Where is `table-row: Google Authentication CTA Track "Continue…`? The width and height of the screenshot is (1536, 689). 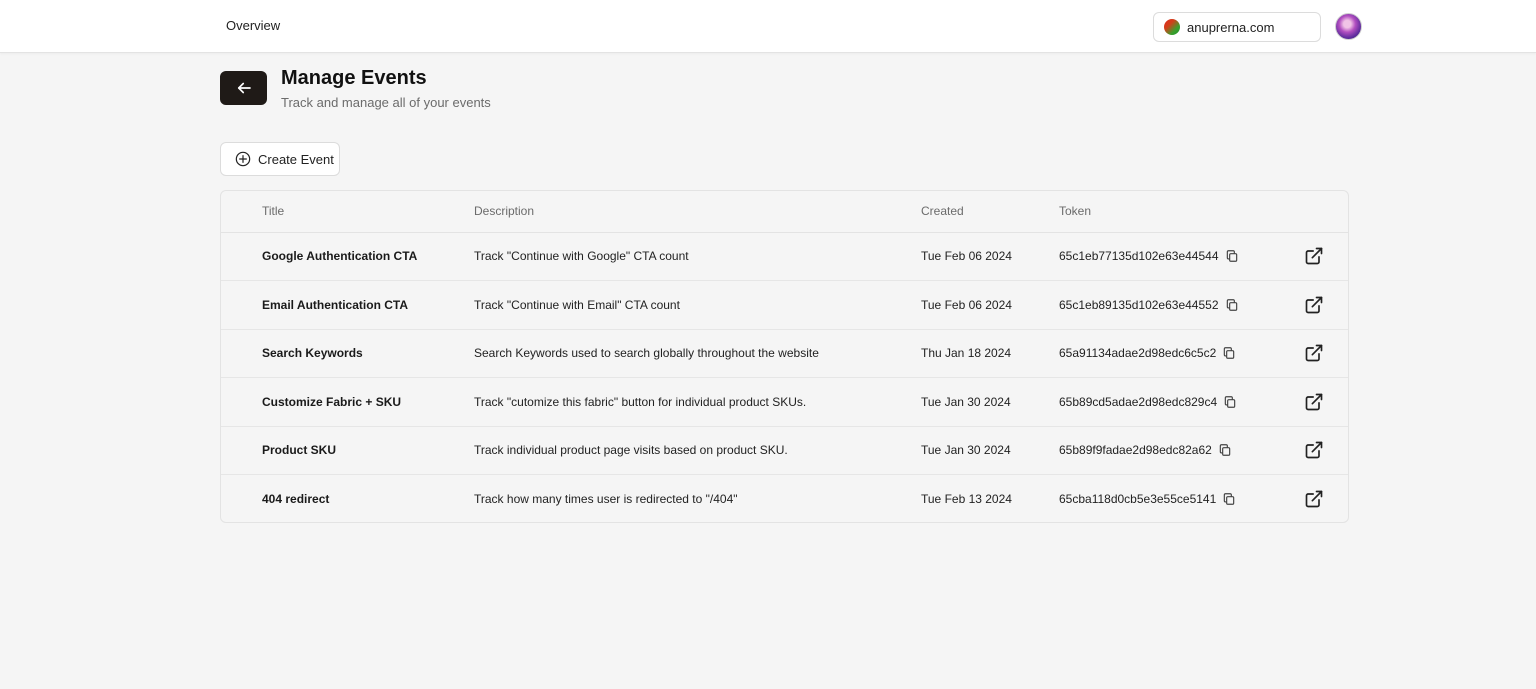 table-row: Google Authentication CTA Track "Continue… is located at coordinates (784, 257).